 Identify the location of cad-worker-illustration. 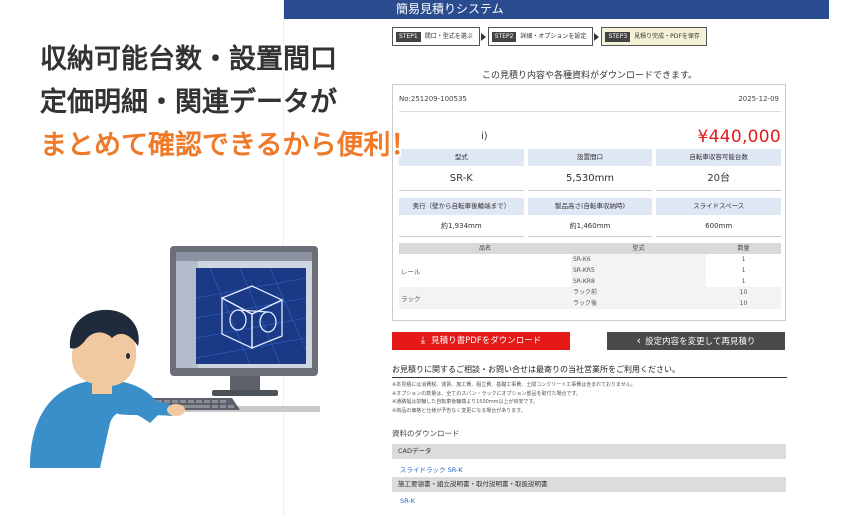
(175, 357).